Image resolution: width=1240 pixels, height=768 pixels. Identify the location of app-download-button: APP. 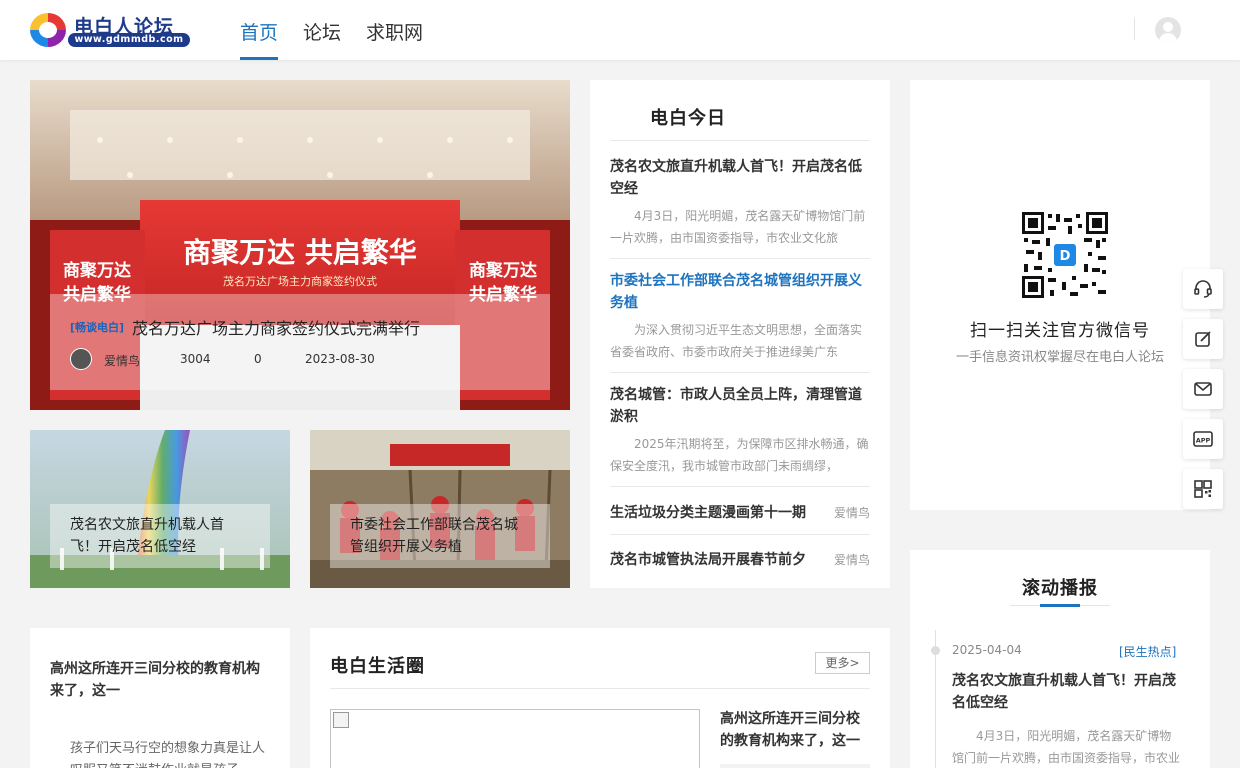
(1203, 439).